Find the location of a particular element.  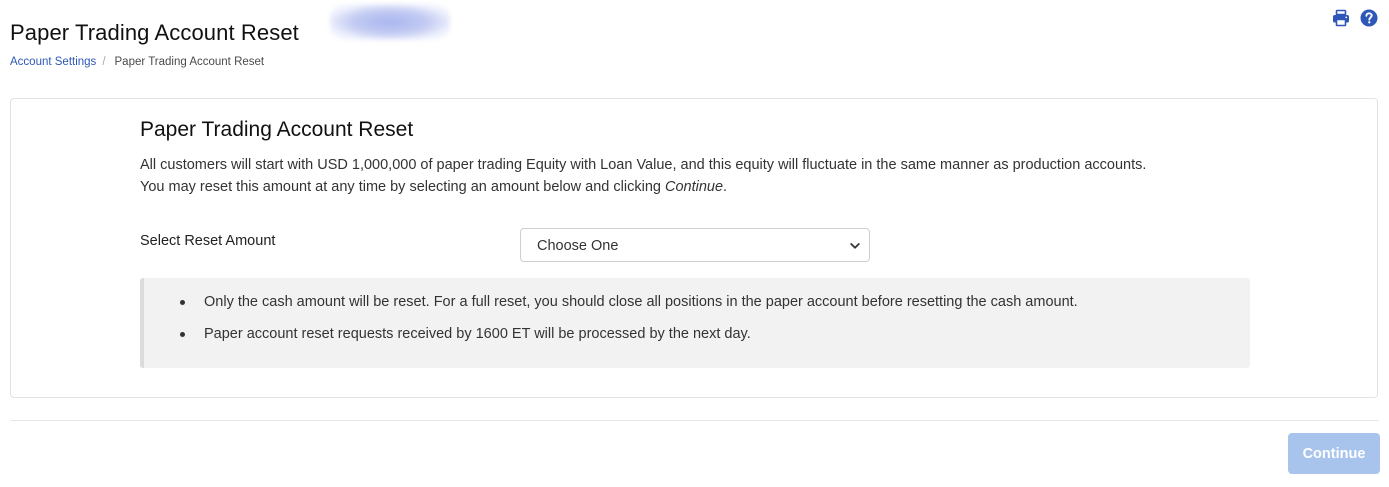

breadcrumb-account-settings-link: Account Settings is located at coordinates (53, 62).